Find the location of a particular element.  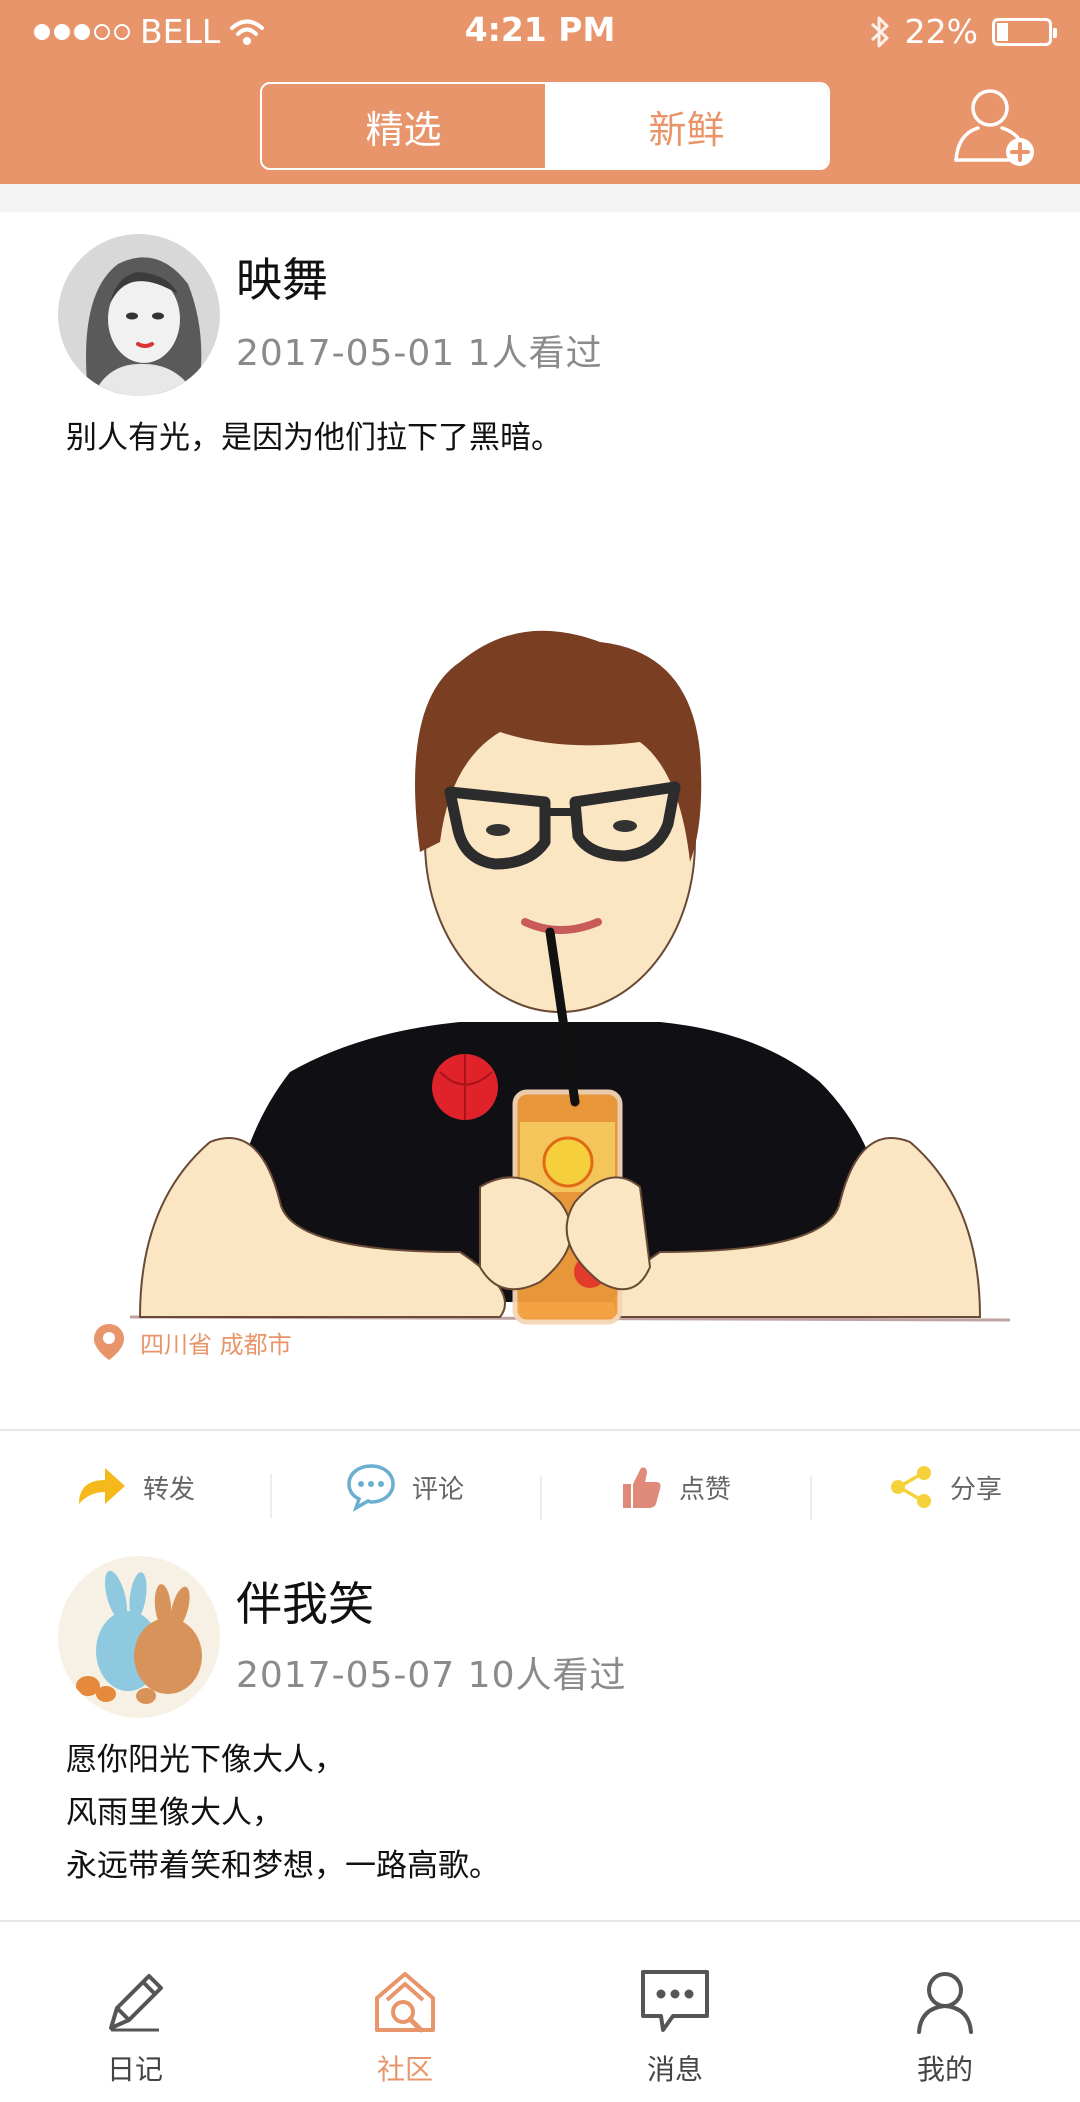

comment-label: 评论 is located at coordinates (437, 1489).